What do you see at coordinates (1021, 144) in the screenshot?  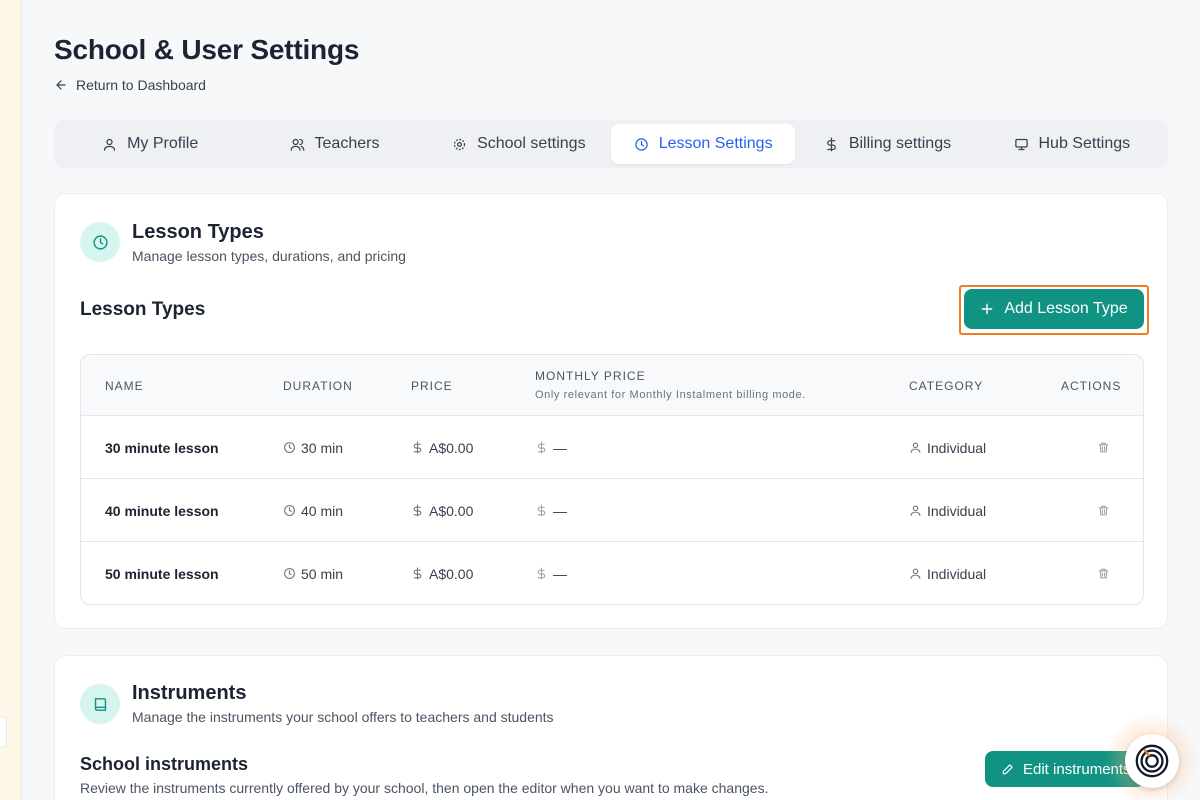 I see `monitor-icon` at bounding box center [1021, 144].